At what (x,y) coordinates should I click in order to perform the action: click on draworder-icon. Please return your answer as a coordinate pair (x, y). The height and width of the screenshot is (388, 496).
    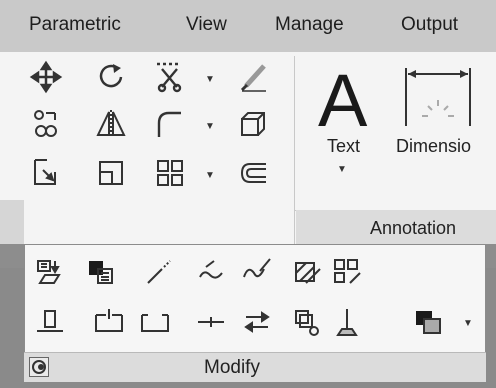
    Looking at the image, I should click on (429, 322).